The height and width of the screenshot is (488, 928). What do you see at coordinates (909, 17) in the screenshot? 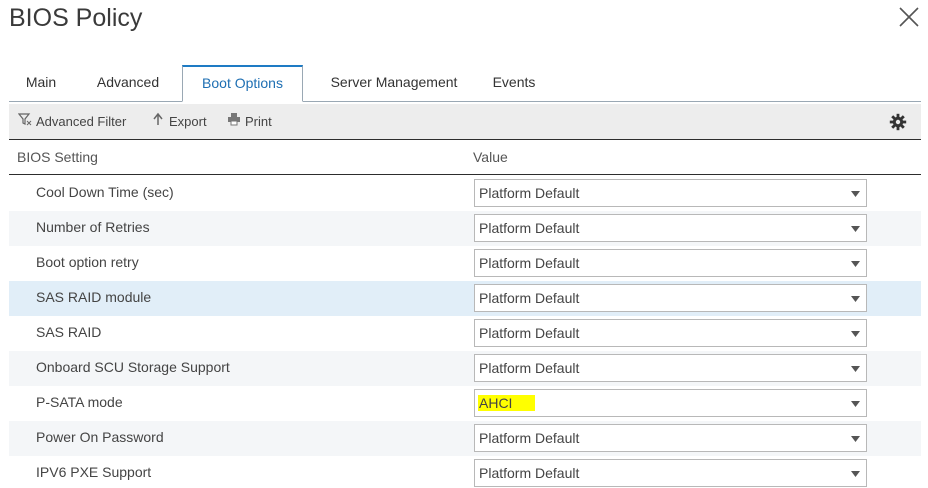
I see `close-icon` at bounding box center [909, 17].